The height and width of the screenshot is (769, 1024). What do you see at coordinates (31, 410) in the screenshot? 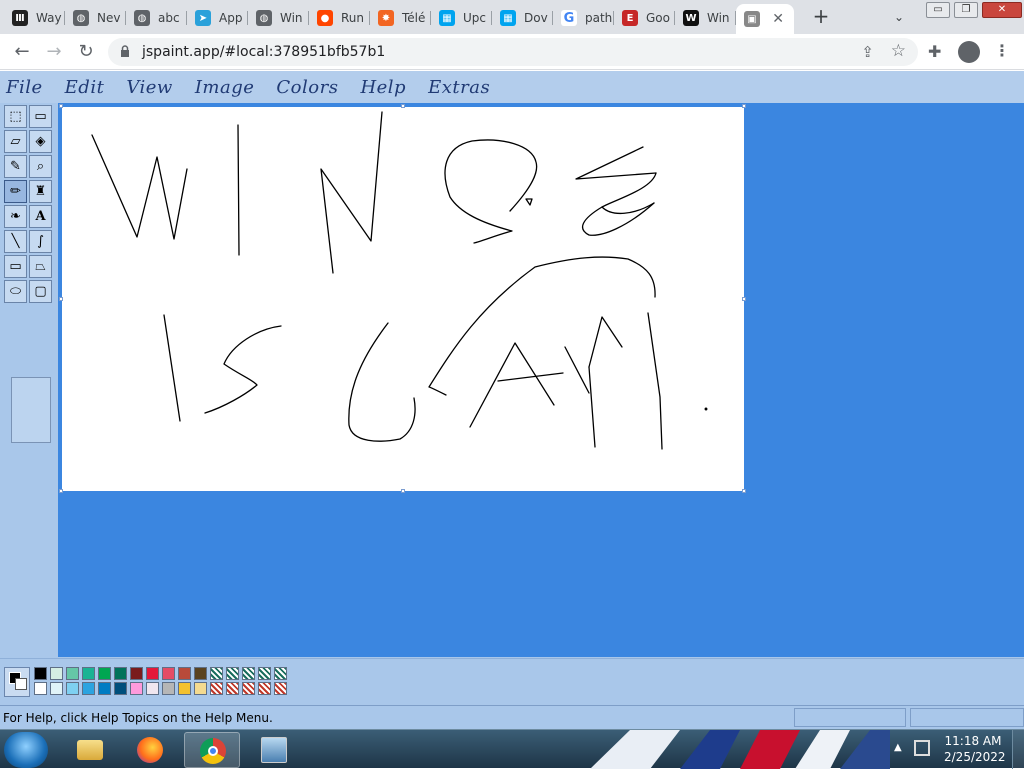
I see `tool-options-panel` at bounding box center [31, 410].